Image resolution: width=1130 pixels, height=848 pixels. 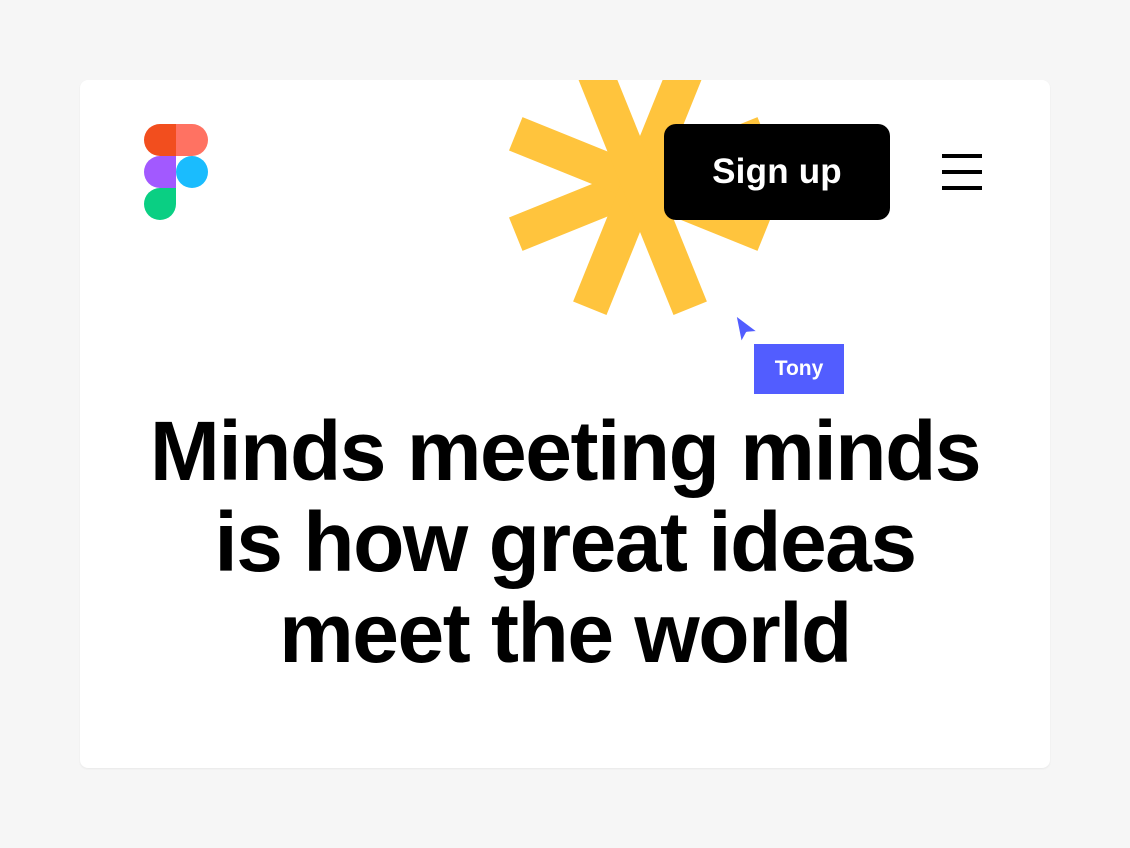 I want to click on sign-up-button: Sign up, so click(x=777, y=172).